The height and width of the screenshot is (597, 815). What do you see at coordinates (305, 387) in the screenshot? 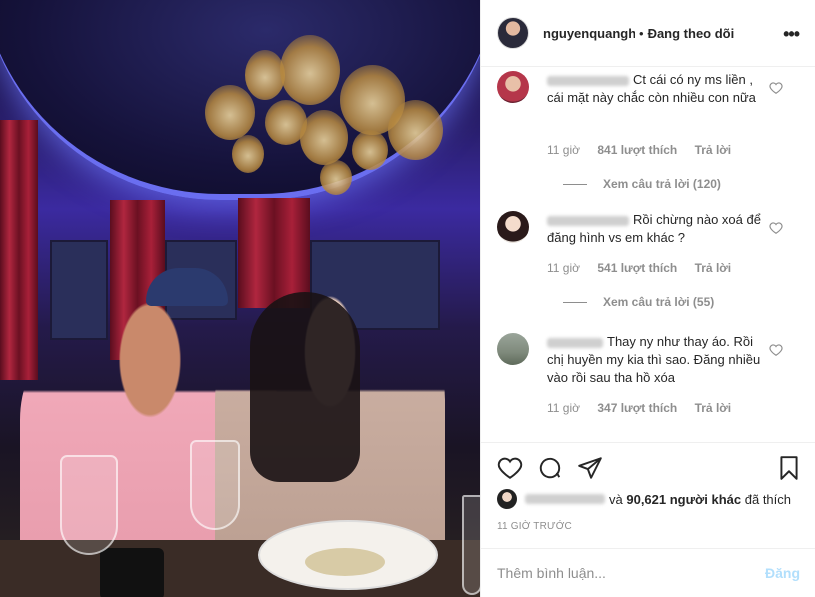
I see `hair` at bounding box center [305, 387].